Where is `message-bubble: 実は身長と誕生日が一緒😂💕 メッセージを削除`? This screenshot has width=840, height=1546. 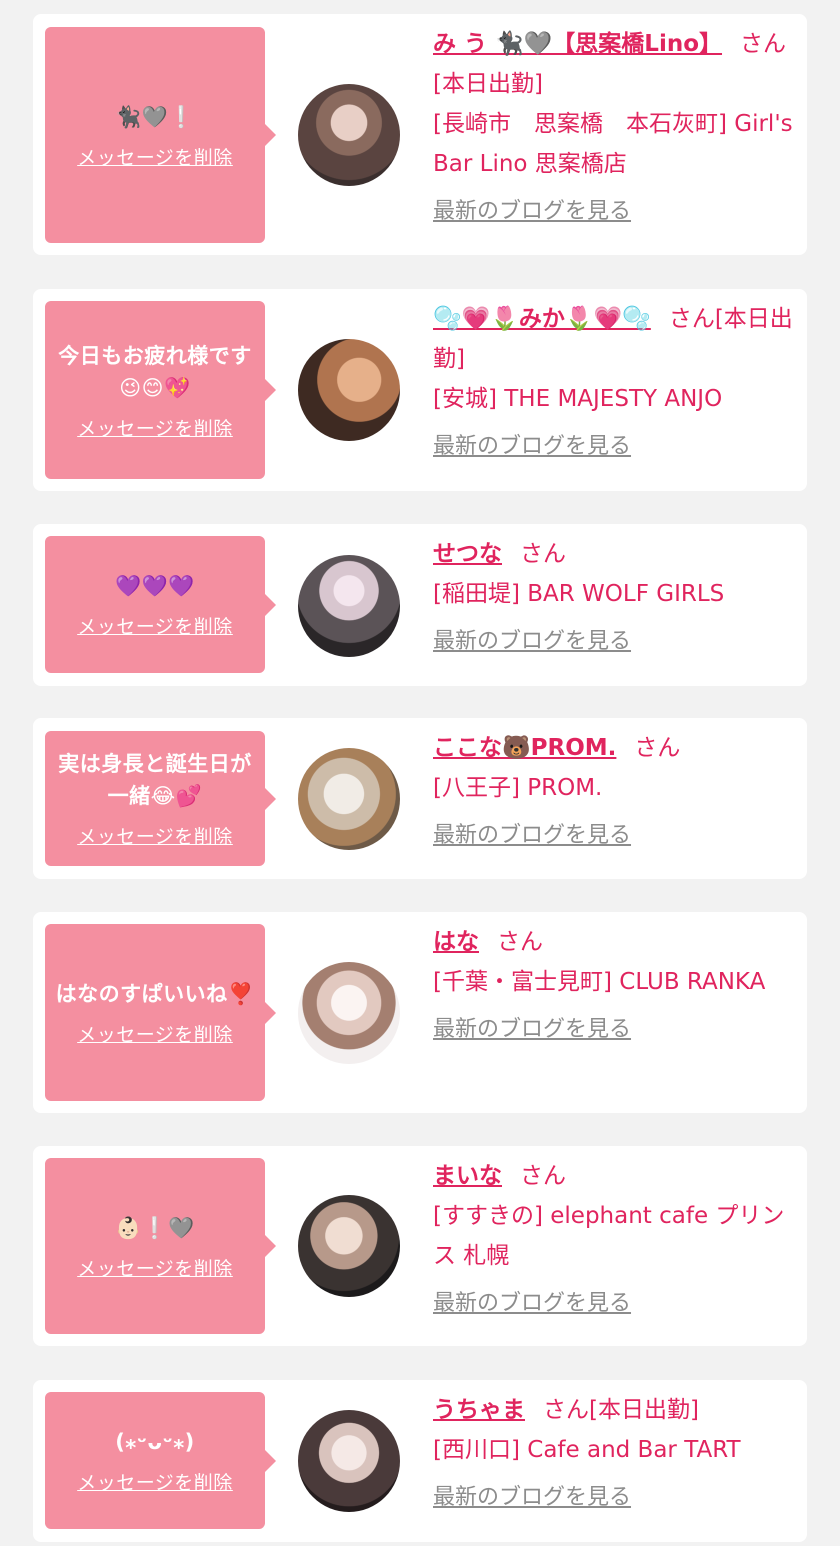 message-bubble: 実は身長と誕生日が一緒😂💕 メッセージを削除 is located at coordinates (160, 798).